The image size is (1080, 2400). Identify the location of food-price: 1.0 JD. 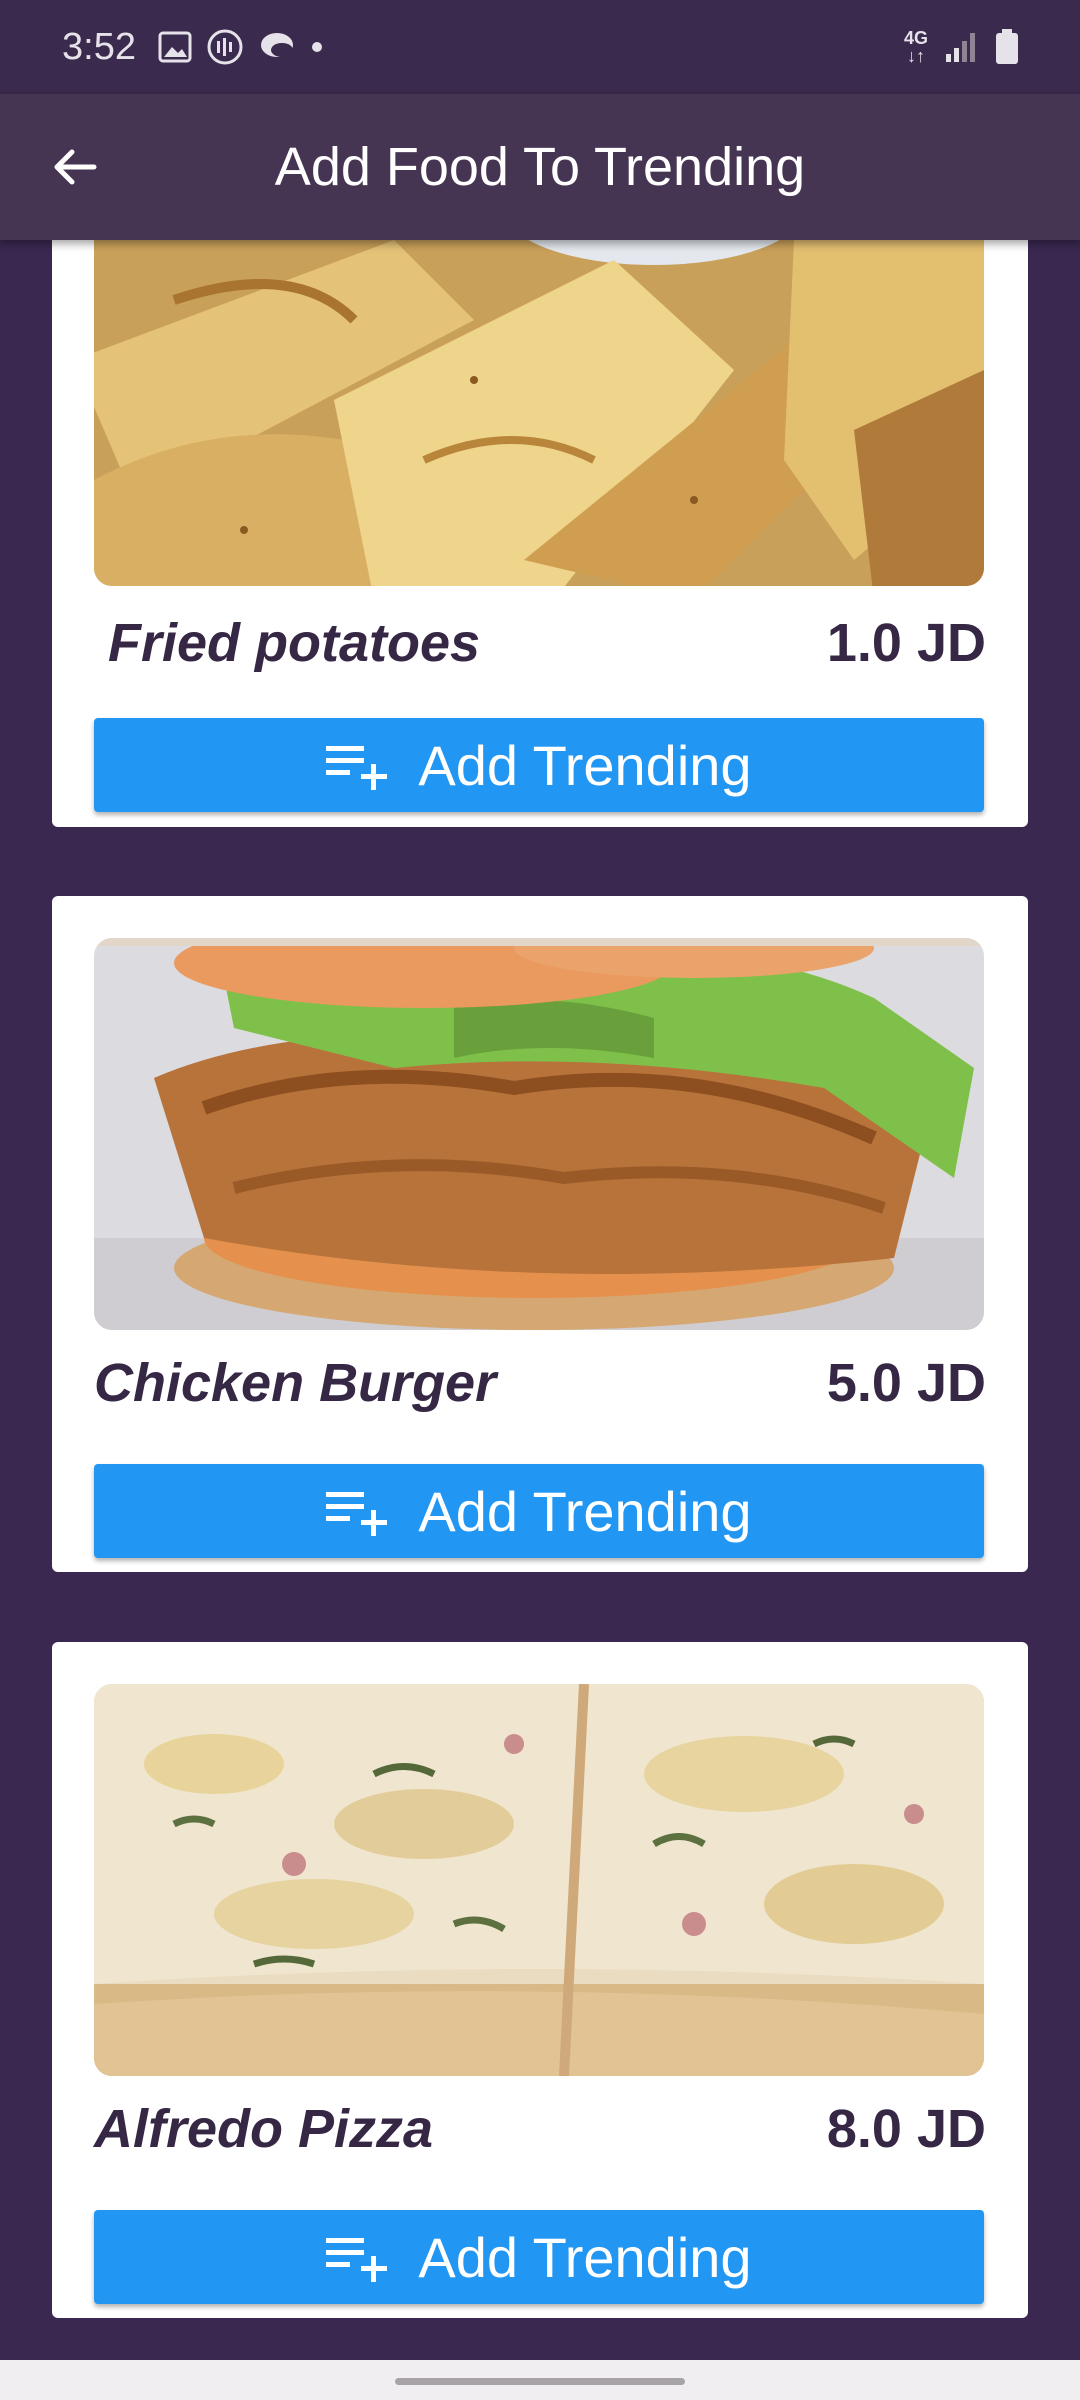
(906, 643).